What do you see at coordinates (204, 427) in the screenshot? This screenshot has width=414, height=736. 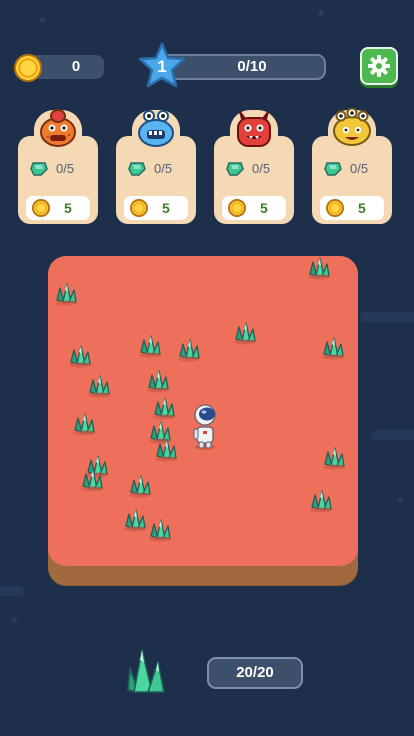 I see `astronaut-player` at bounding box center [204, 427].